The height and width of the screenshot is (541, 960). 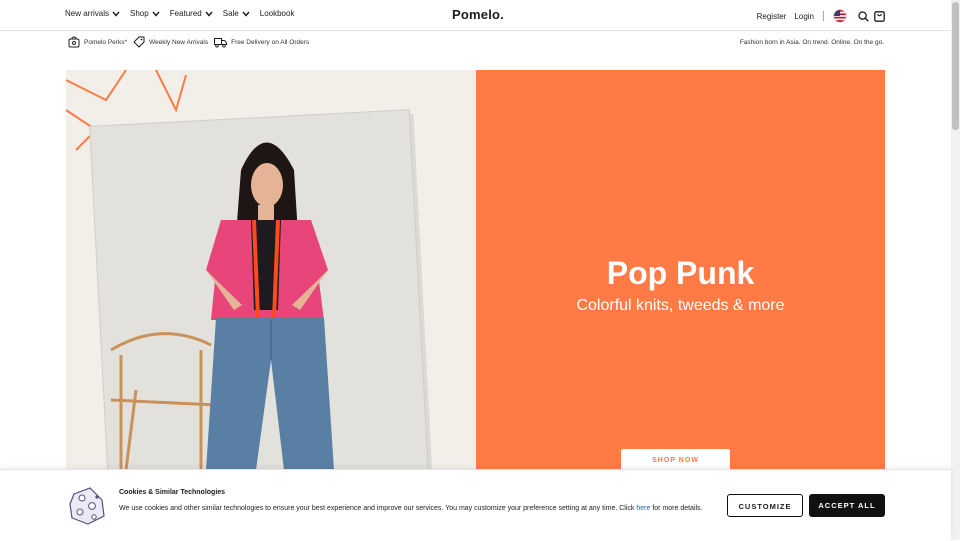 I want to click on pomelo-logo: Pomelo., so click(x=478, y=14).